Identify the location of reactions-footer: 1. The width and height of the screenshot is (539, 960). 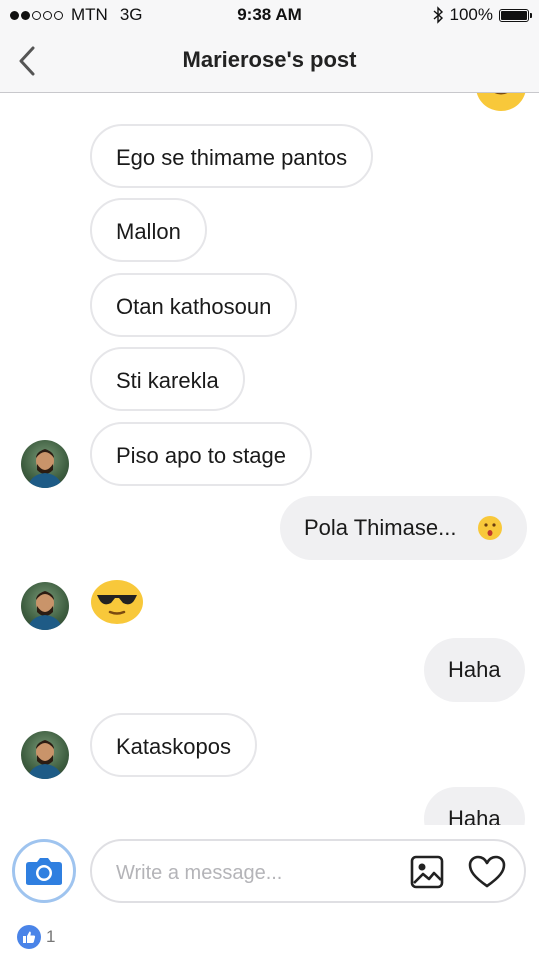
(269, 932).